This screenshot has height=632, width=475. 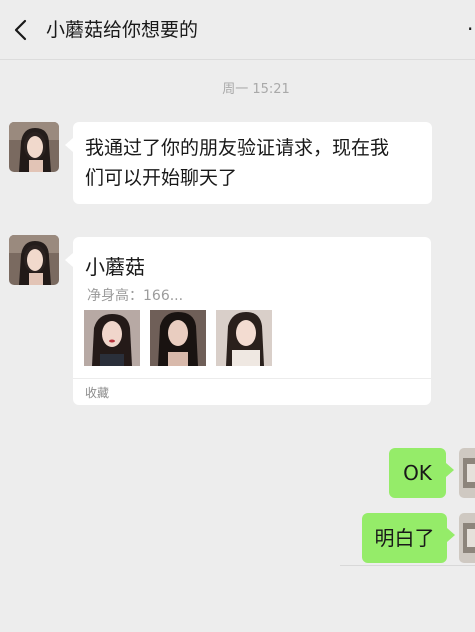 What do you see at coordinates (256, 89) in the screenshot?
I see `message-timestamp: 周一 15:21` at bounding box center [256, 89].